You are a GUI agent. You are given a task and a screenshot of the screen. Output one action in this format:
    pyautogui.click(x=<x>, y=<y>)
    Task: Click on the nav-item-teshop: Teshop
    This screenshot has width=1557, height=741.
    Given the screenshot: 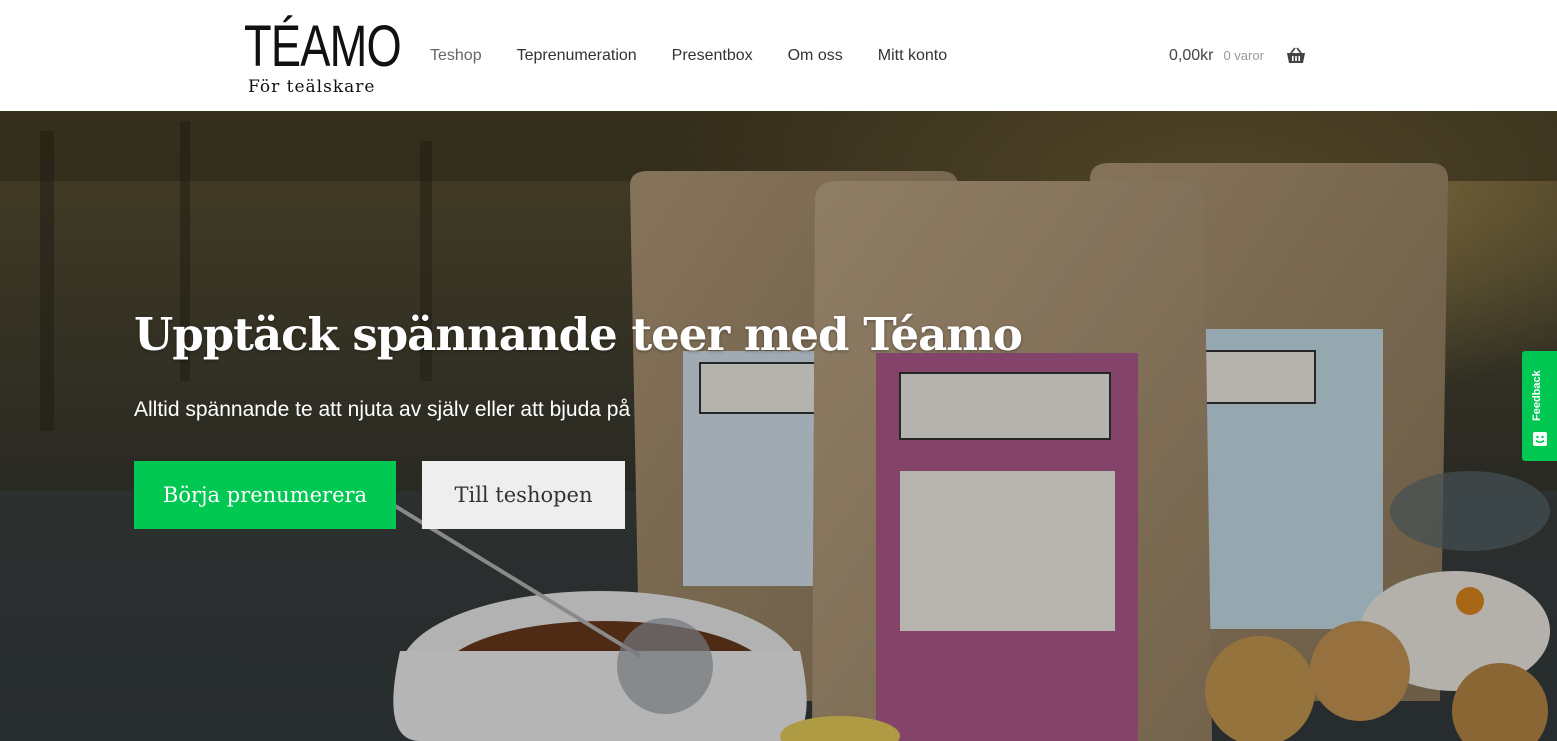 What is the action you would take?
    pyautogui.click(x=456, y=56)
    